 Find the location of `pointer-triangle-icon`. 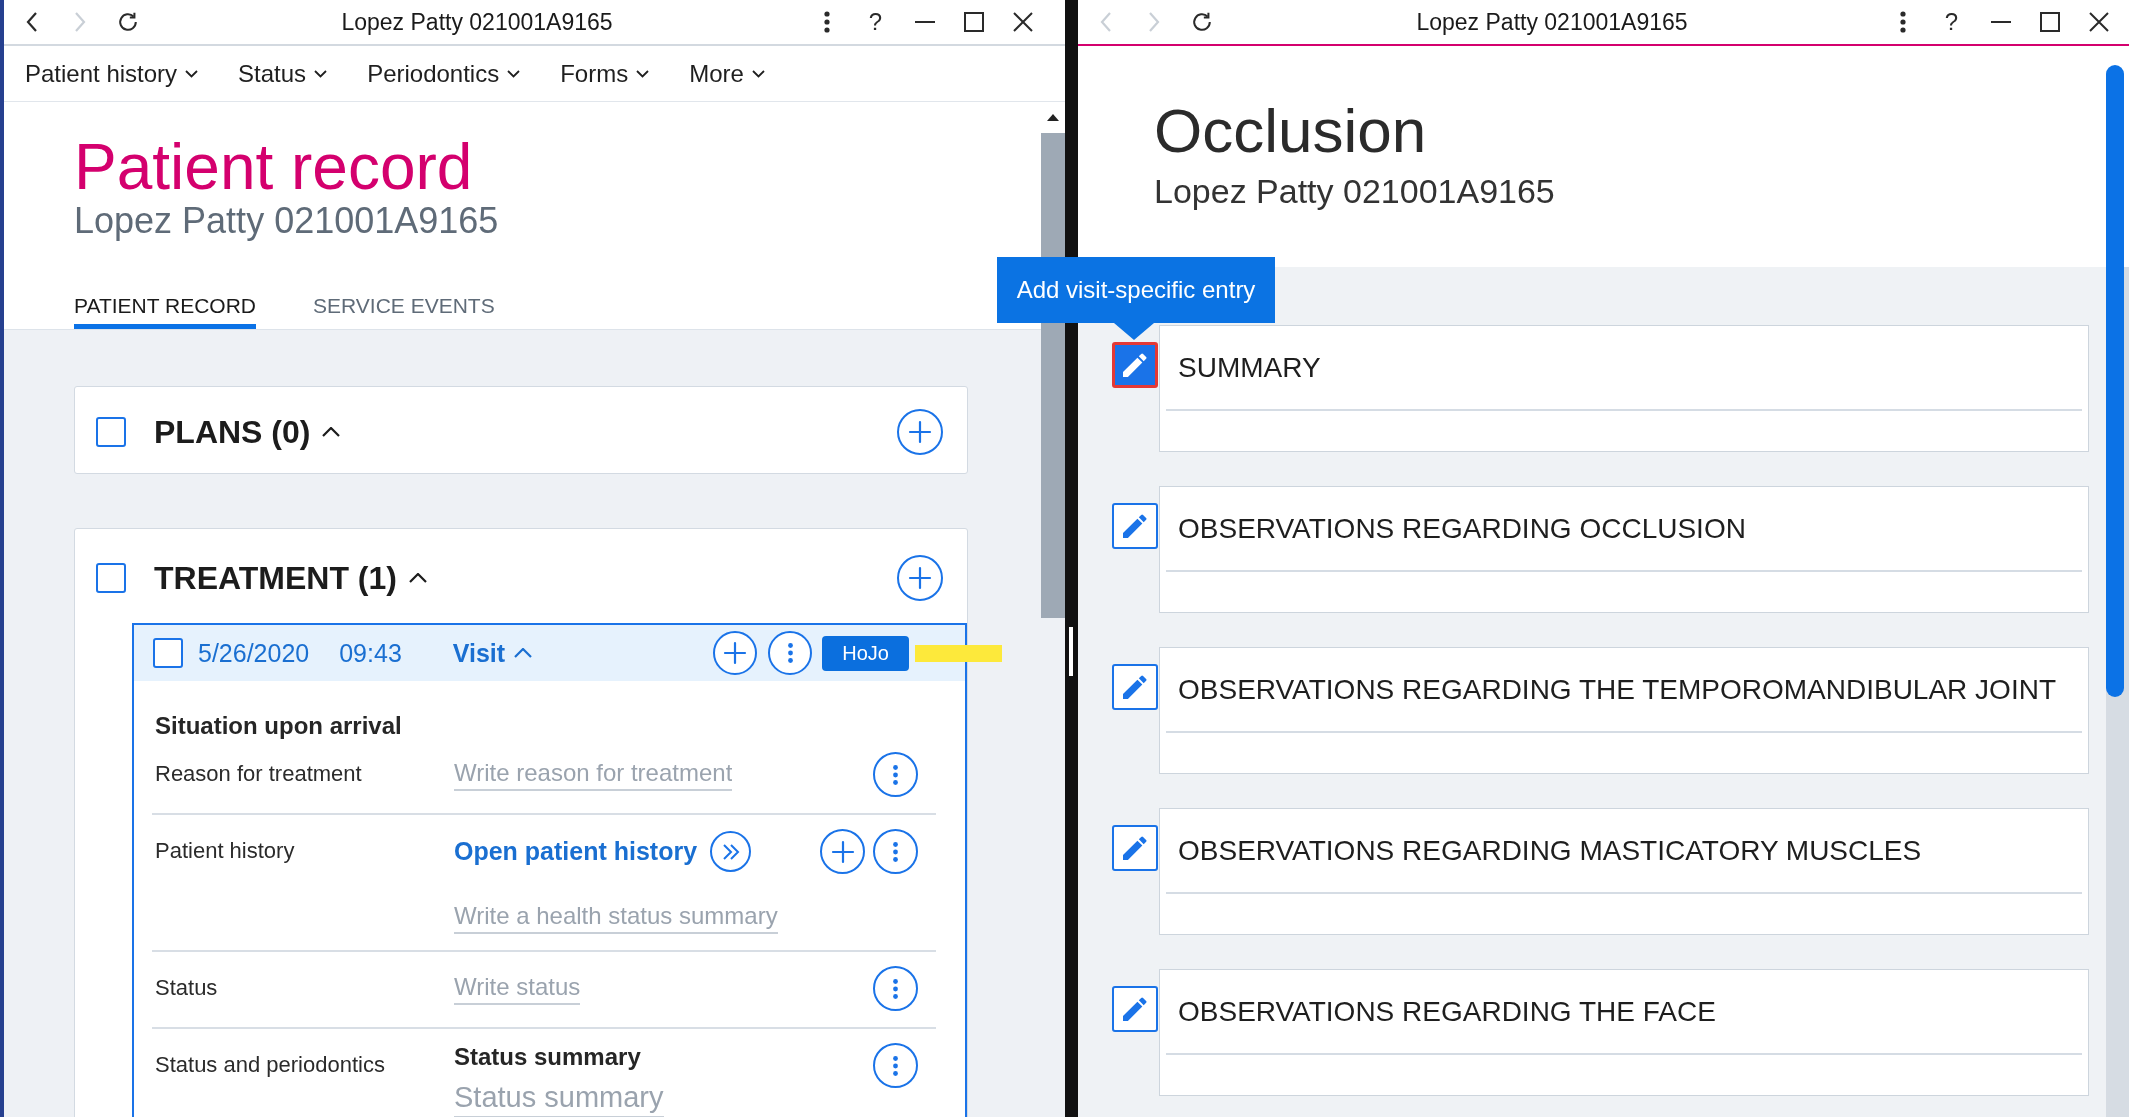

pointer-triangle-icon is located at coordinates (1134, 331).